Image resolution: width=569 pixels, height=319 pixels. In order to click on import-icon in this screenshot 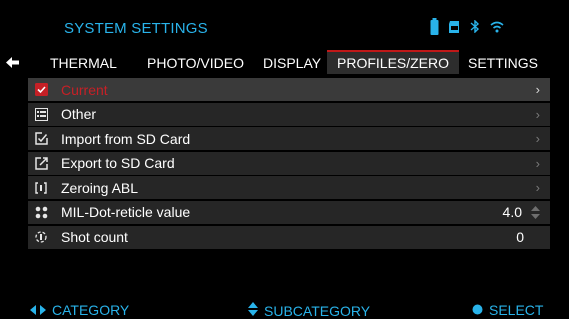, I will do `click(41, 139)`.